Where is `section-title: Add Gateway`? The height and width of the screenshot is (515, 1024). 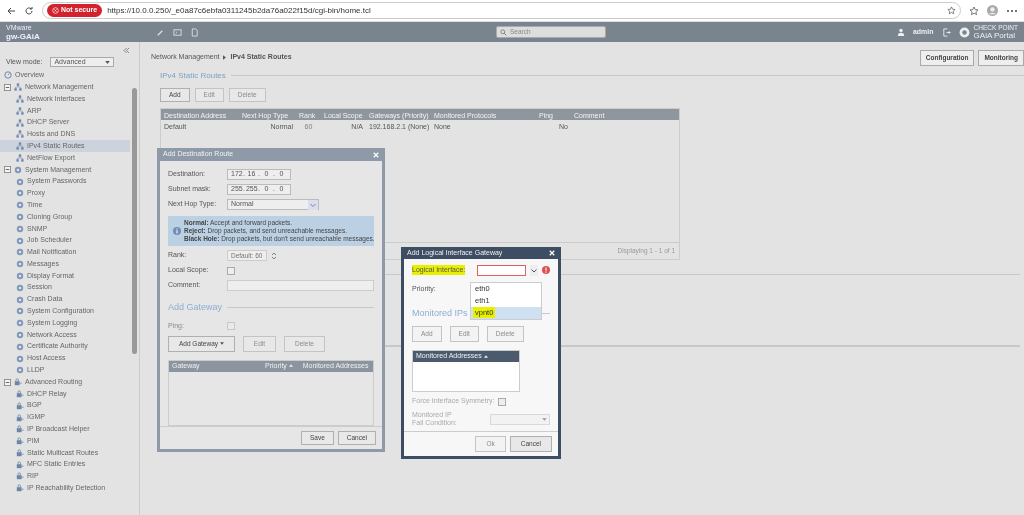
section-title: Add Gateway is located at coordinates (195, 307).